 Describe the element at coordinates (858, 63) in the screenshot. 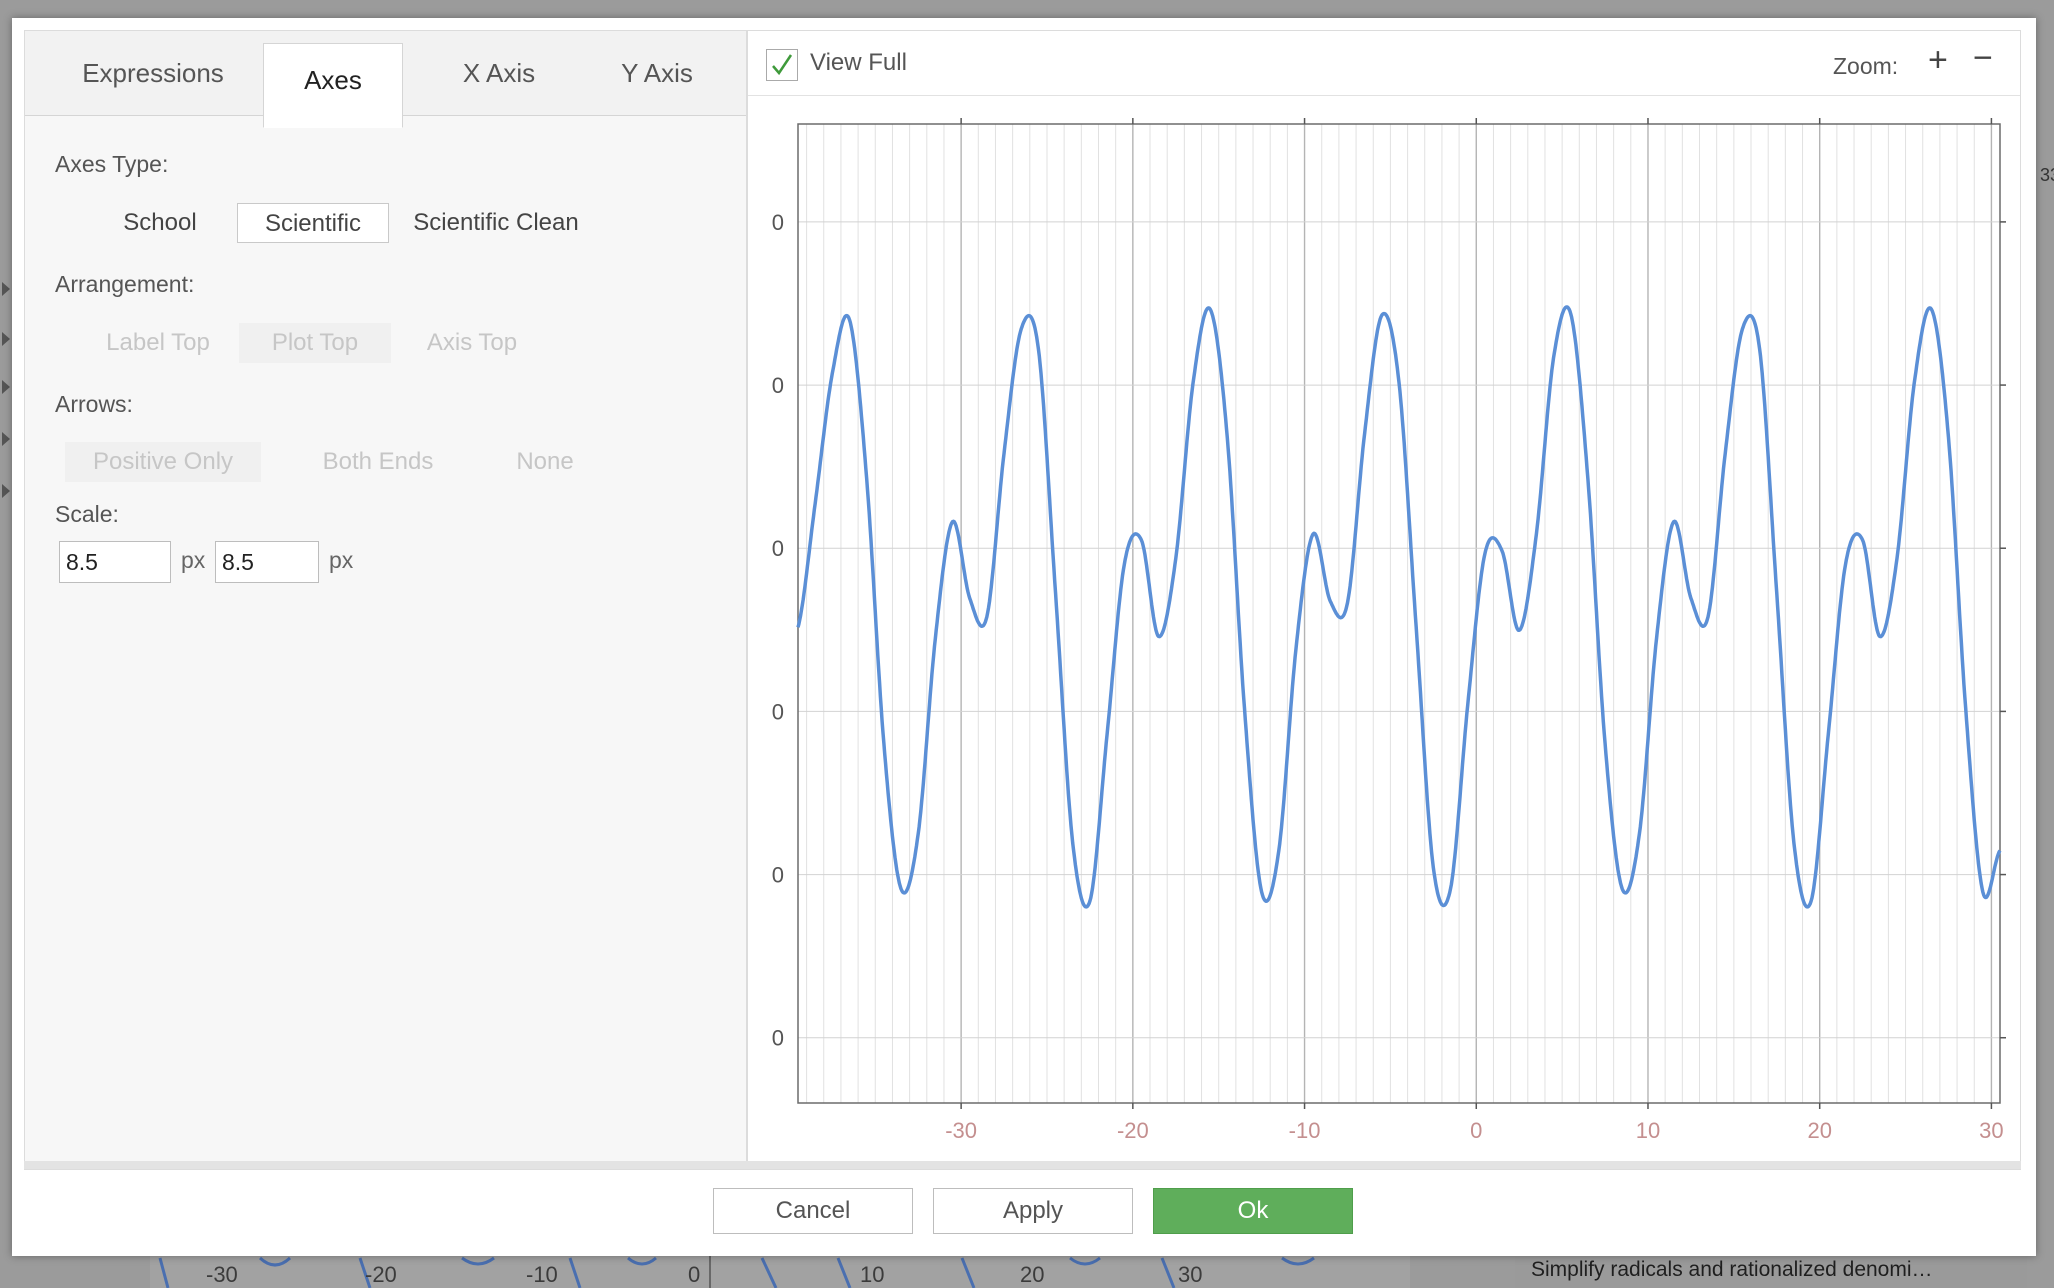

I see `view-full-label: View Full` at that location.